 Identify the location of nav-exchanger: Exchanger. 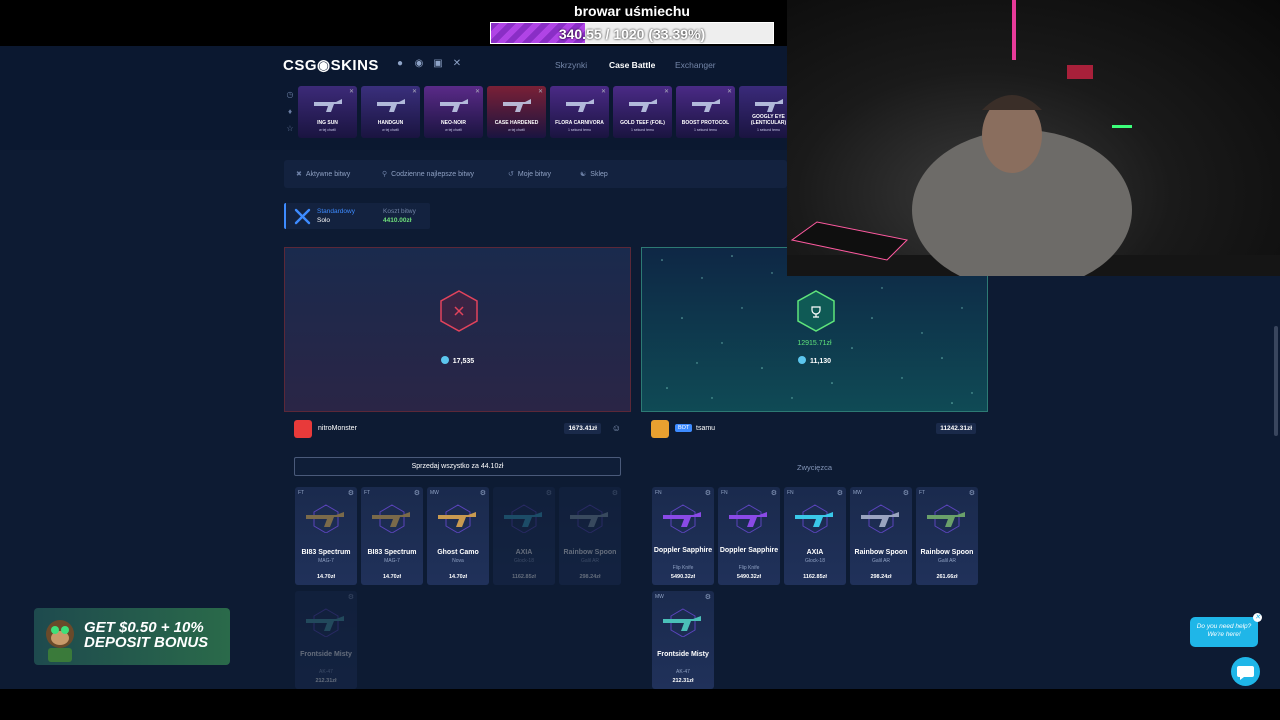
(695, 65).